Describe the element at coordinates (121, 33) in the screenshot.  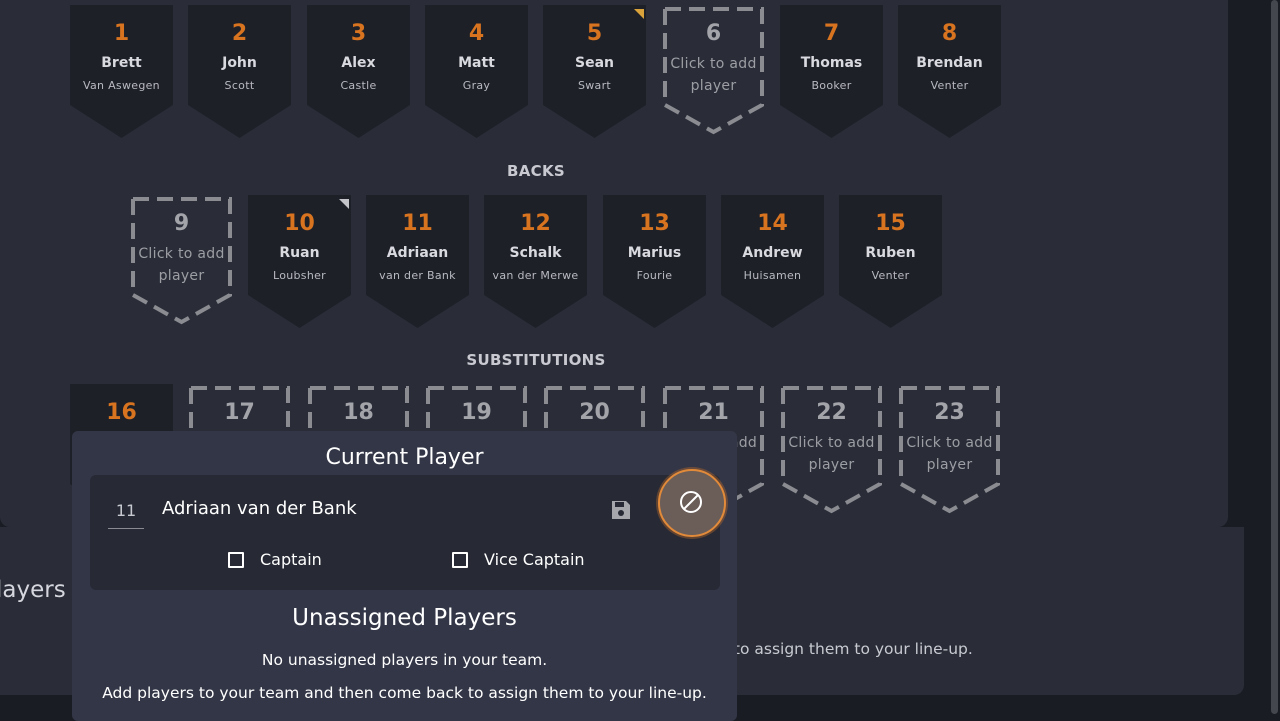
I see `slot-number: 1` at that location.